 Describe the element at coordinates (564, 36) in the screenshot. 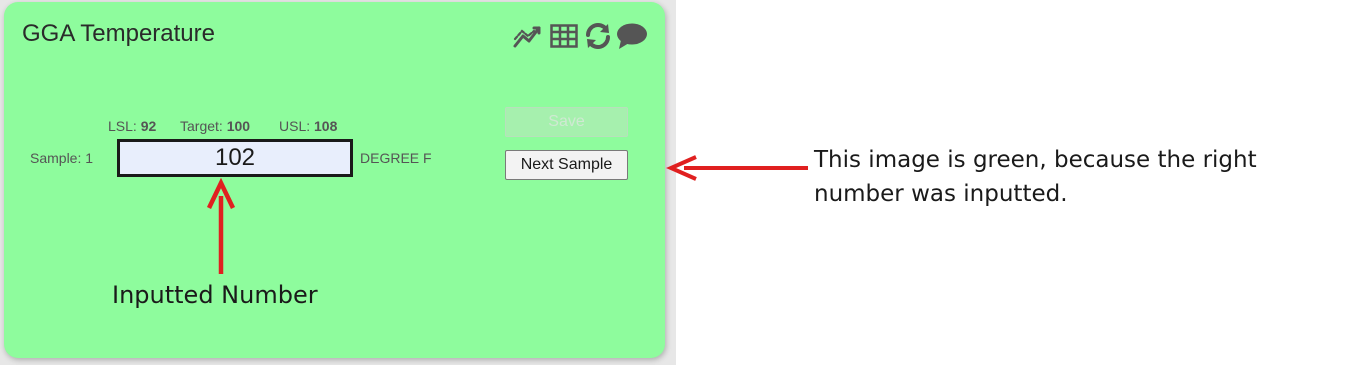

I see `table-icon` at that location.